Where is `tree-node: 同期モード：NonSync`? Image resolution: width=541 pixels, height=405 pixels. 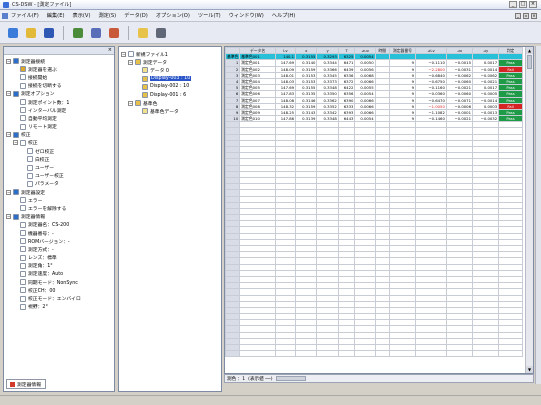
tree-node: 同期モード：NonSync is located at coordinates (59, 282).